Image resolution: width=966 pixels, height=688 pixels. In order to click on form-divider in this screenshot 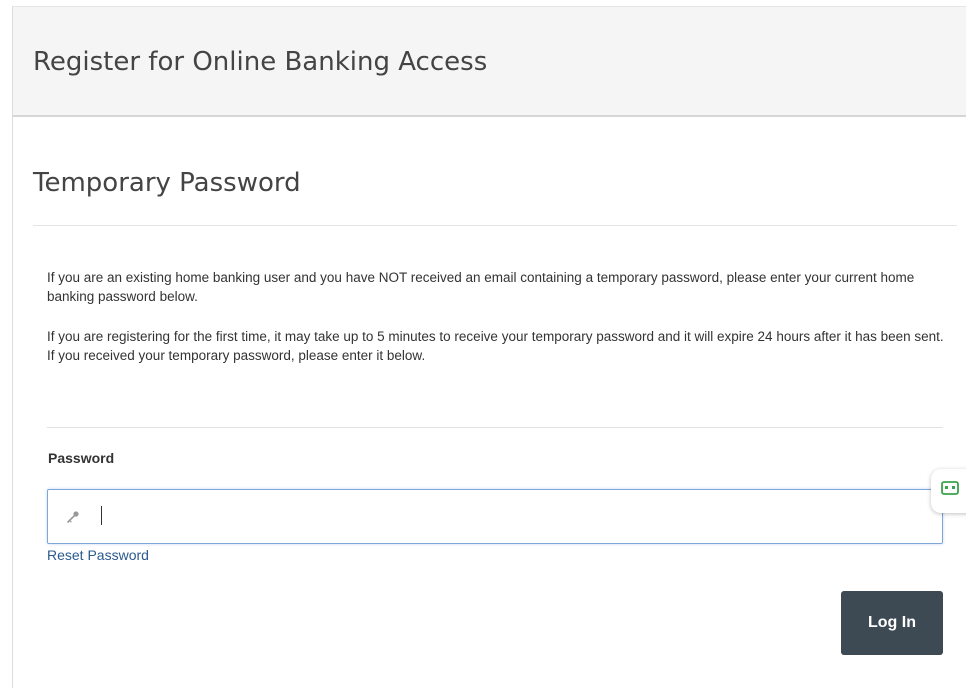, I will do `click(495, 427)`.